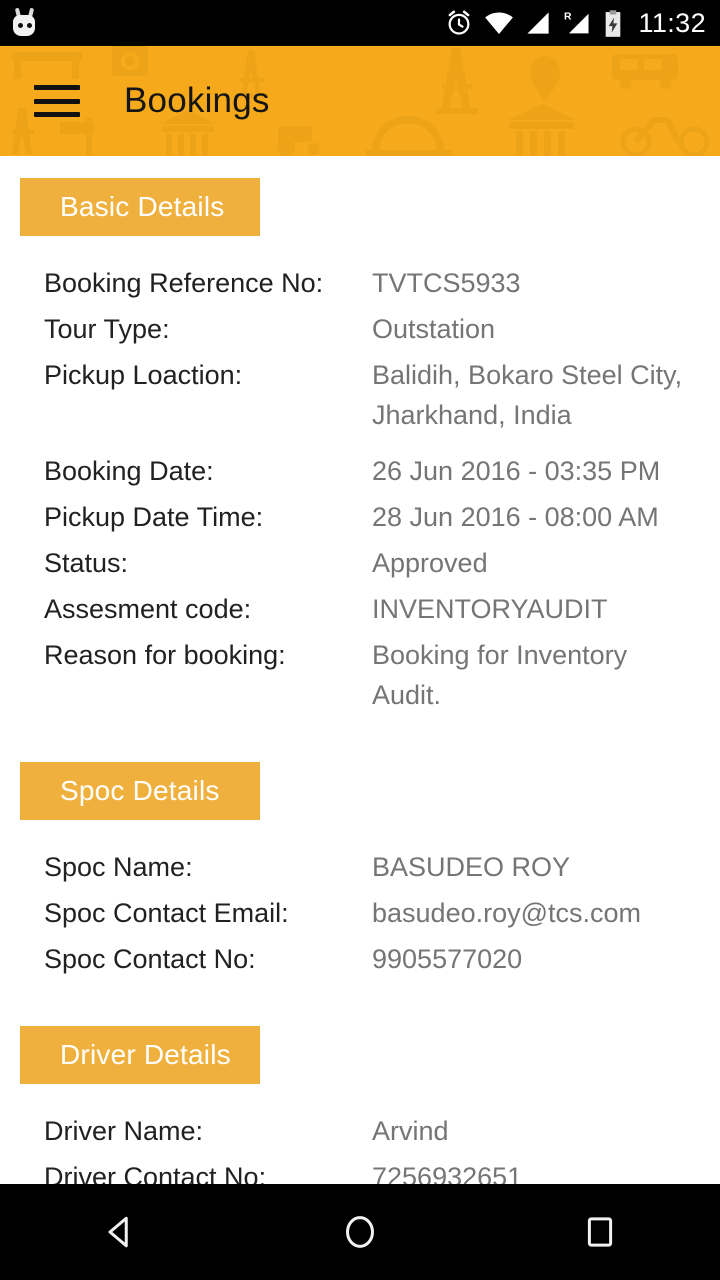  I want to click on detail-value: Booking for Inventory Audit., so click(500, 675).